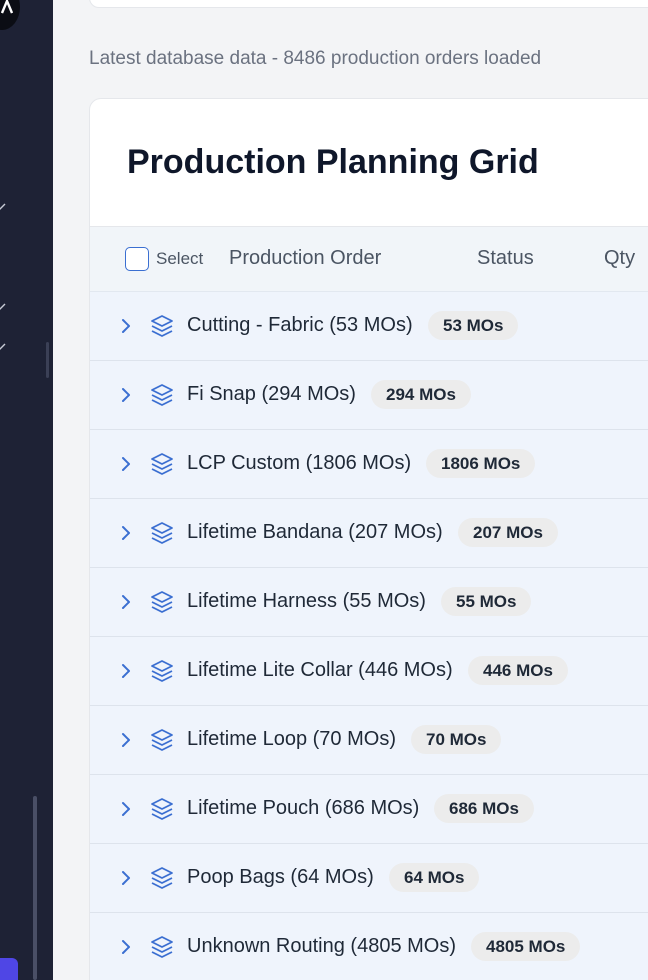 This screenshot has width=648, height=980. Describe the element at coordinates (180, 258) in the screenshot. I see `select-label: Select` at that location.